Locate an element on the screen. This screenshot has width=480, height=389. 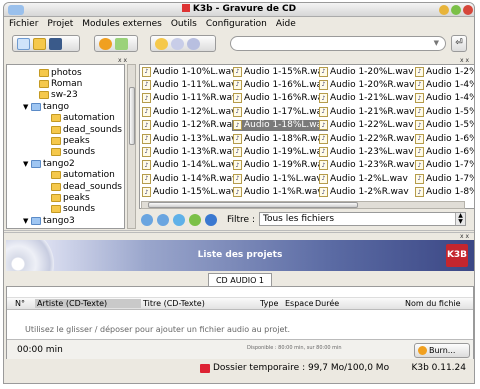
file-item: ♪ Audio 1-21%R.wav is located at coordinates (366, 111).